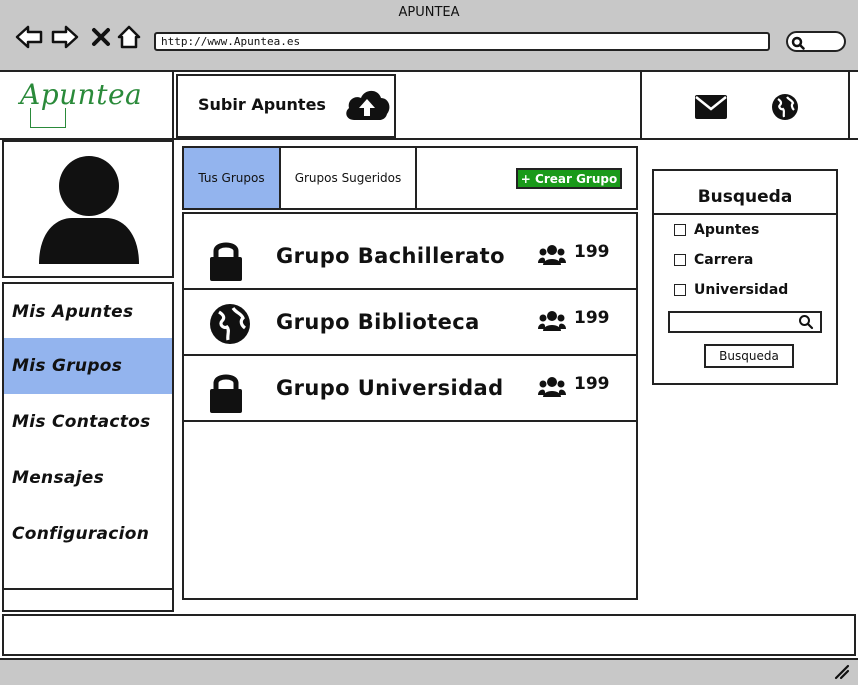 This screenshot has height=685, width=858. Describe the element at coordinates (262, 104) in the screenshot. I see `upload-notes-label: Subir Apuntes` at that location.